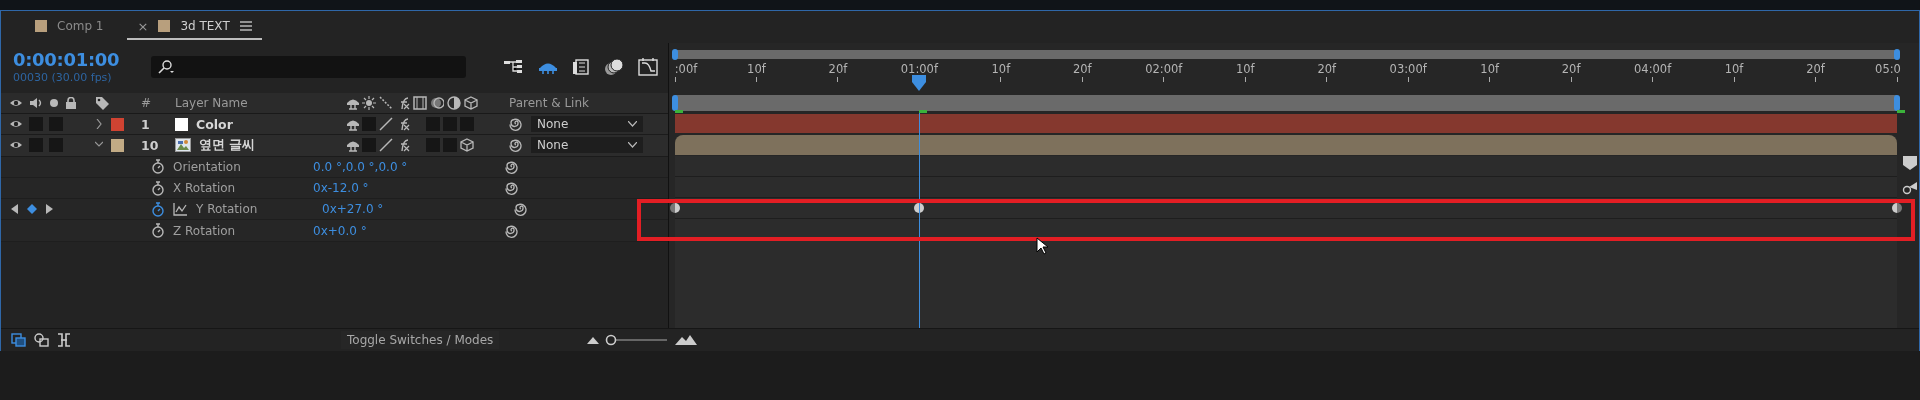 The height and width of the screenshot is (400, 1920). Describe the element at coordinates (214, 124) in the screenshot. I see `layer-name: Color` at that location.